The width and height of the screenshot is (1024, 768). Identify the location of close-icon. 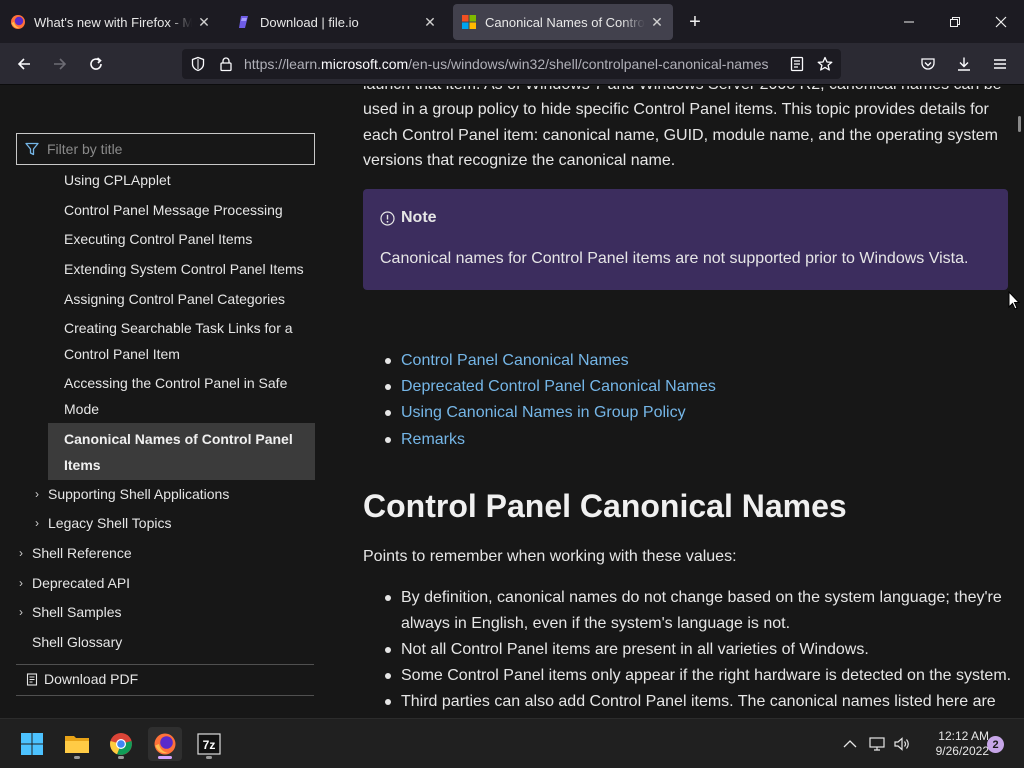
(1001, 21).